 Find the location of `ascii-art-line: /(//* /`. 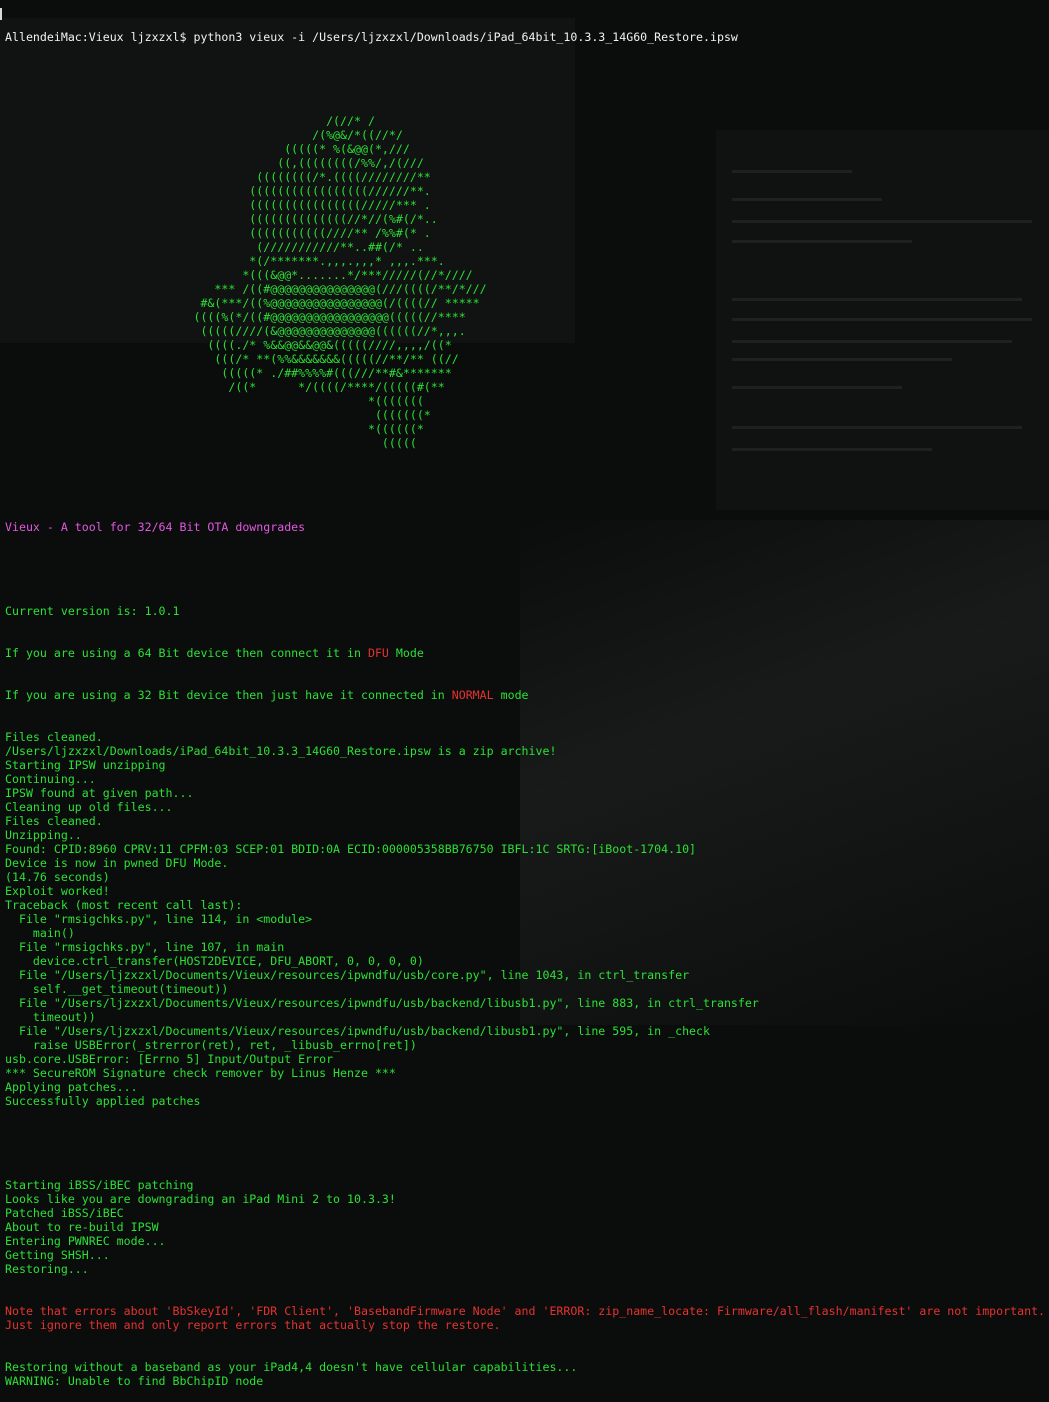

ascii-art-line: /(//* / is located at coordinates (190, 121).